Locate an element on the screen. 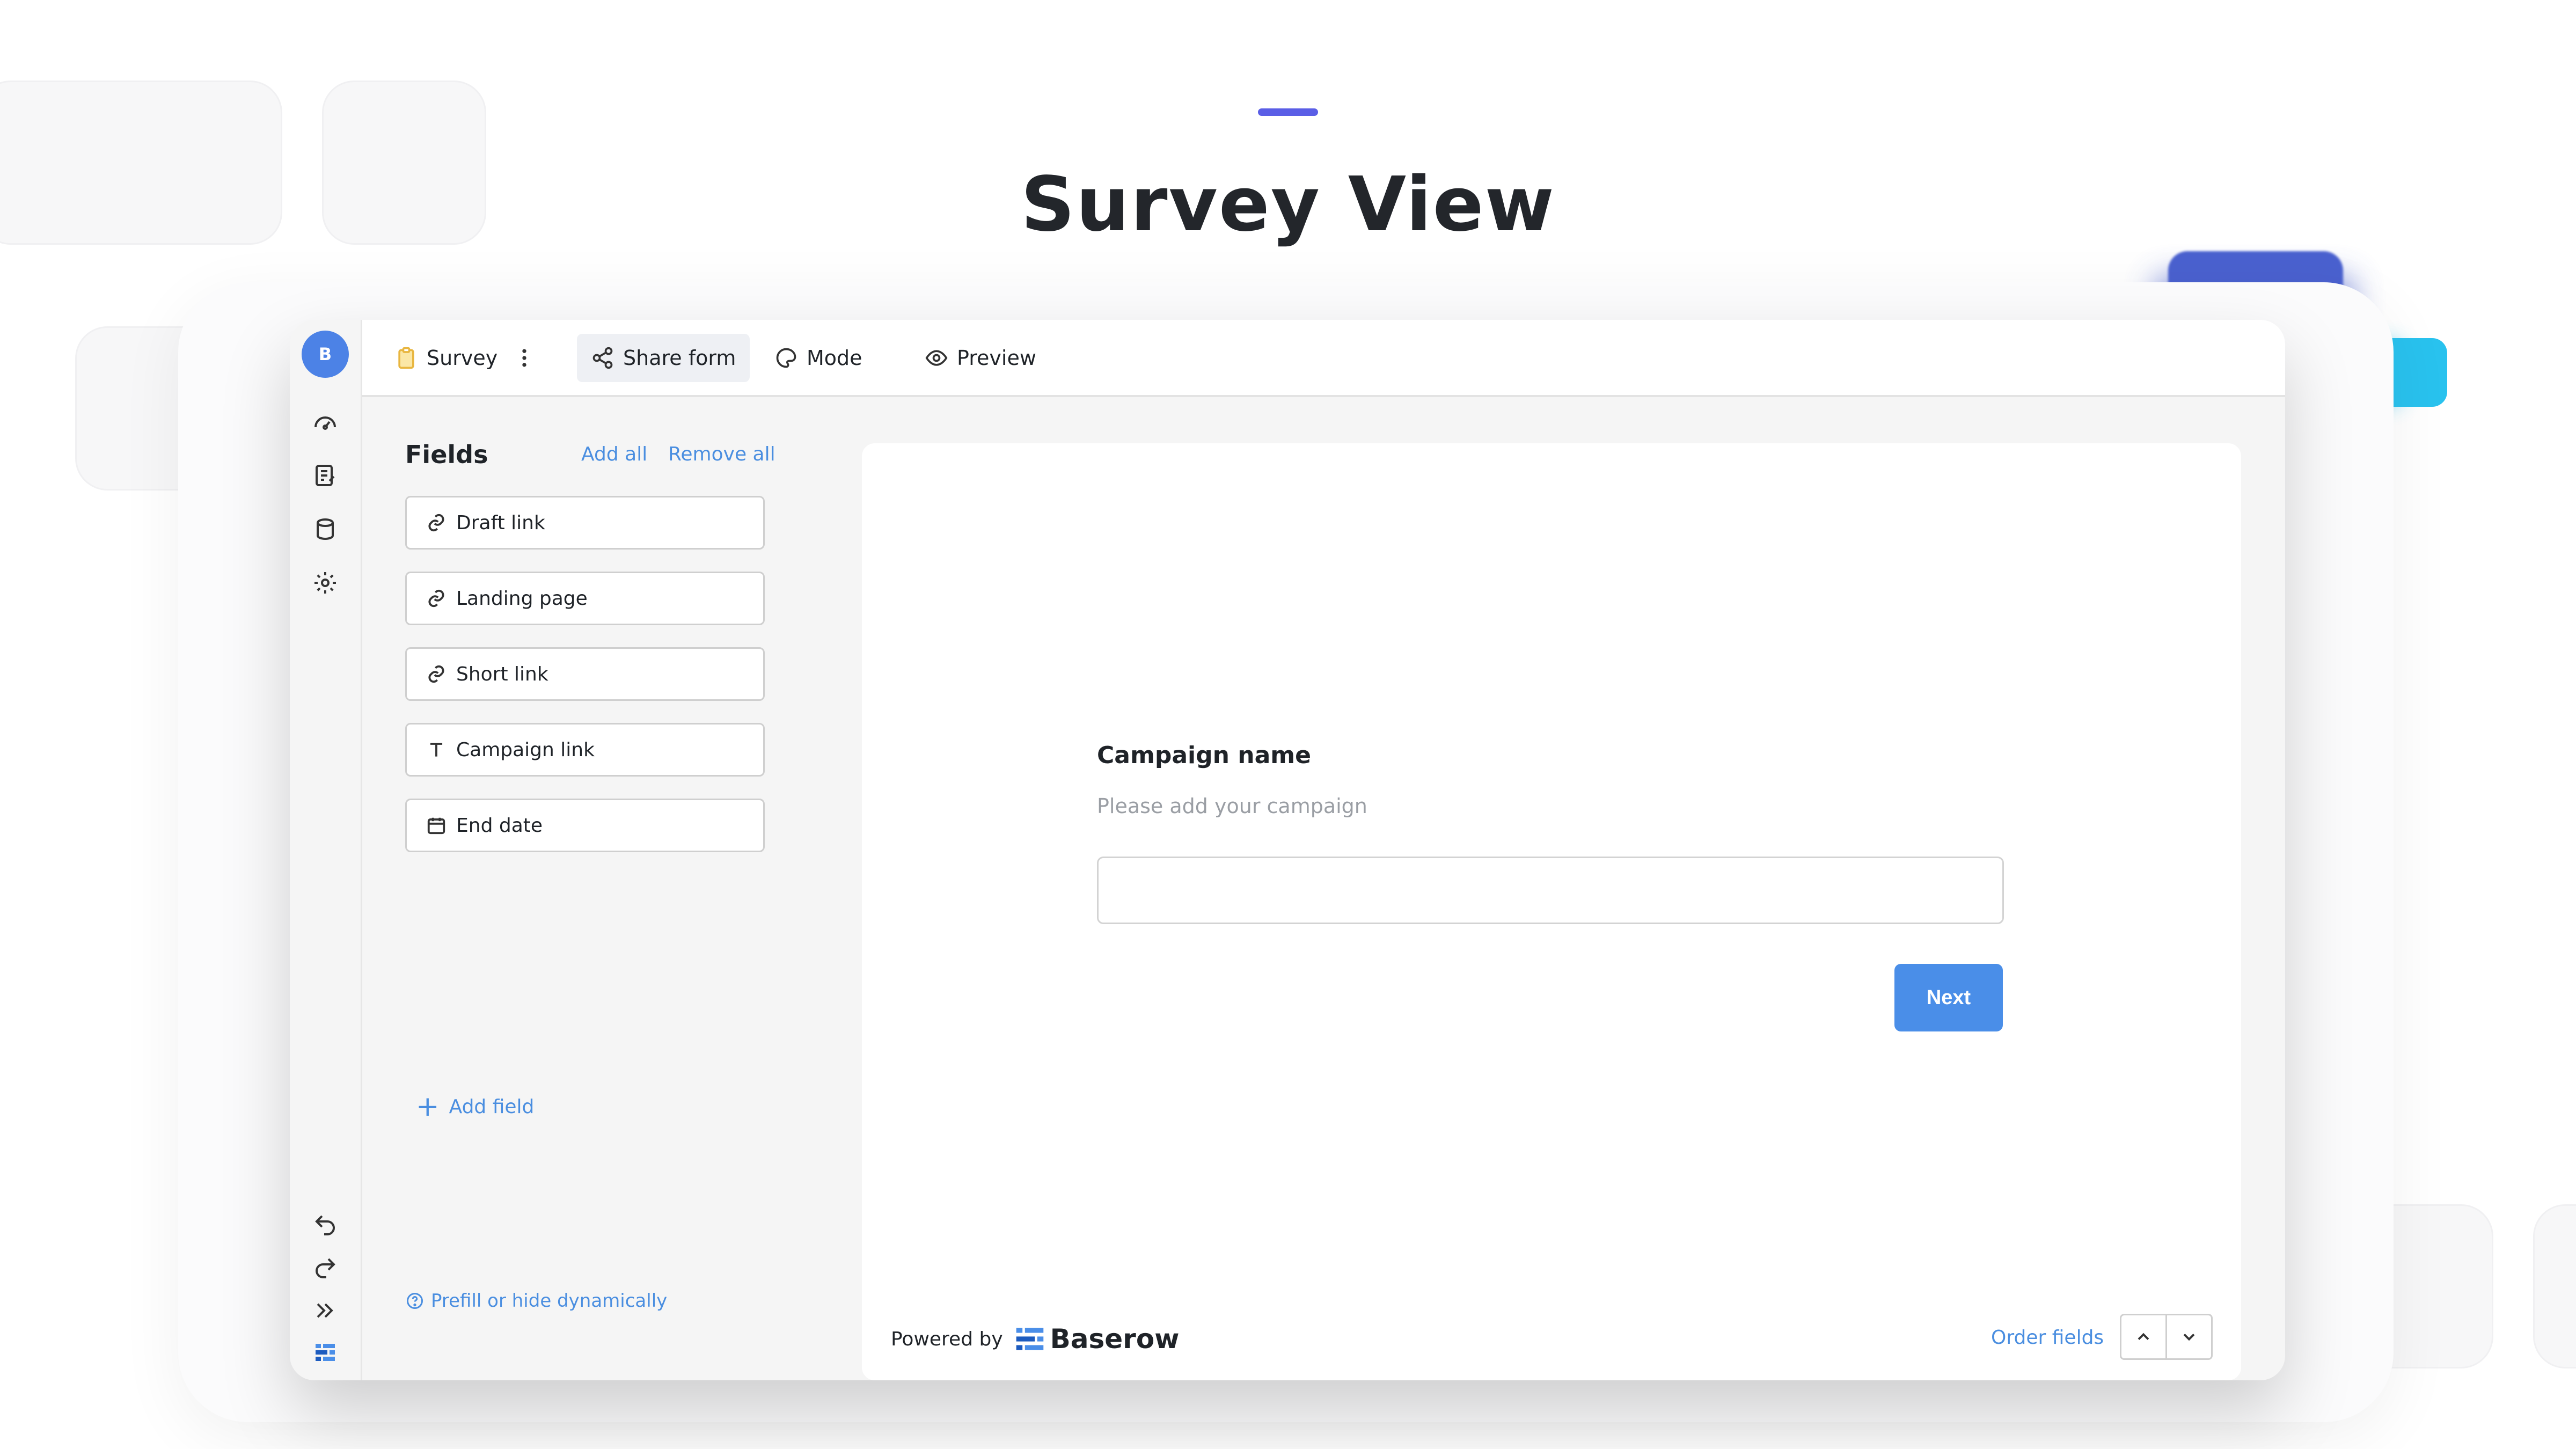 This screenshot has width=2576, height=1449. add-field-button: + Add field is located at coordinates (475, 1107).